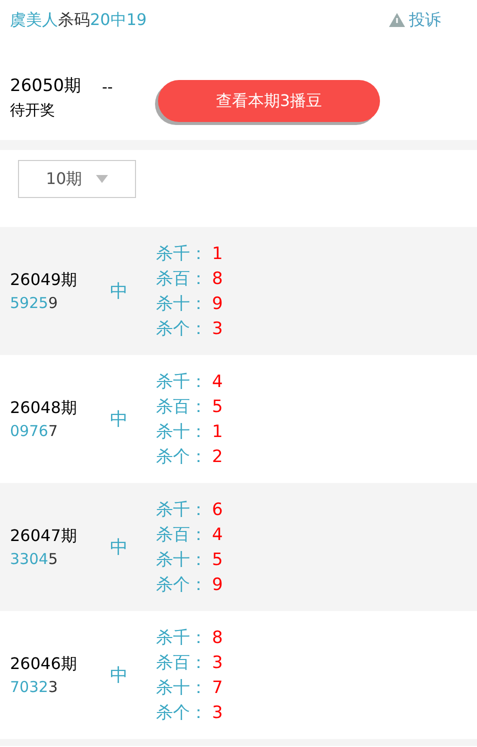 Image resolution: width=477 pixels, height=747 pixels. I want to click on expert-record: 虞美人杀码20中19, so click(78, 20).